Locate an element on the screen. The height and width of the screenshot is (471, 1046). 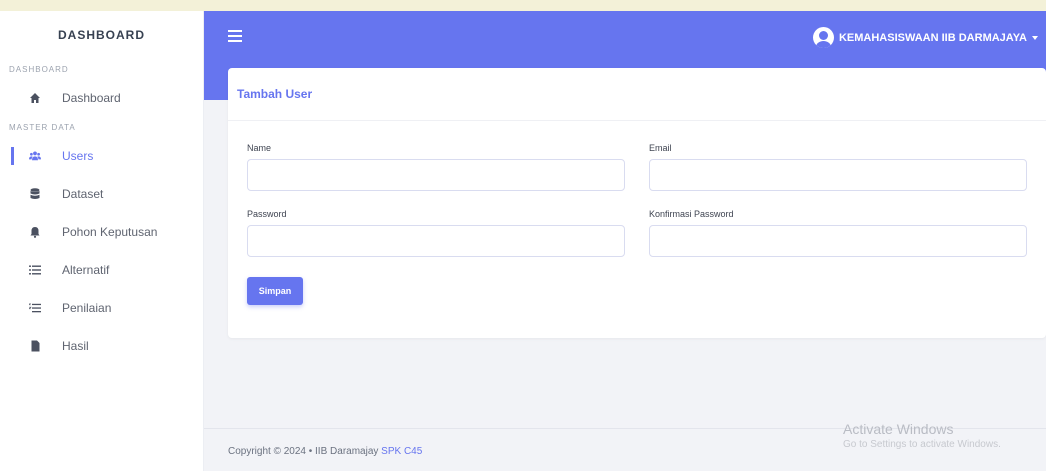
list-icon is located at coordinates (35, 270).